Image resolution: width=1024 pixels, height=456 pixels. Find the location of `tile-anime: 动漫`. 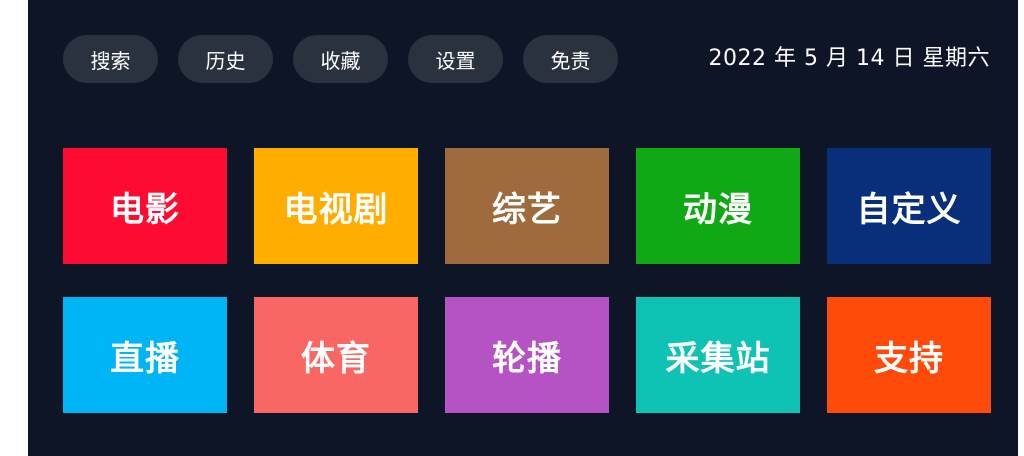

tile-anime: 动漫 is located at coordinates (718, 206).